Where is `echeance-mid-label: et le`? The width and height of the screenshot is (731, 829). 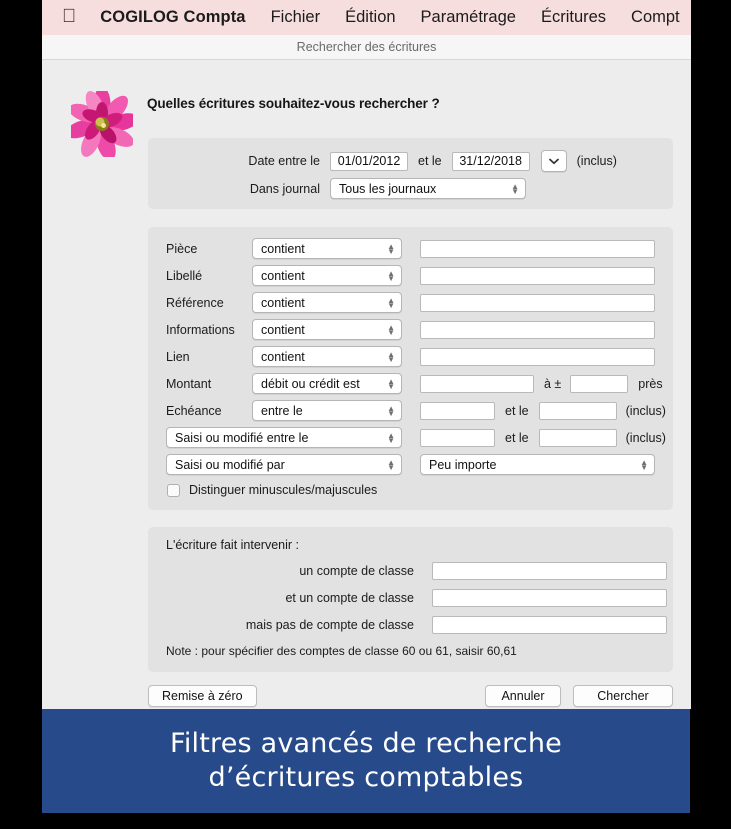
echeance-mid-label: et le is located at coordinates (517, 410).